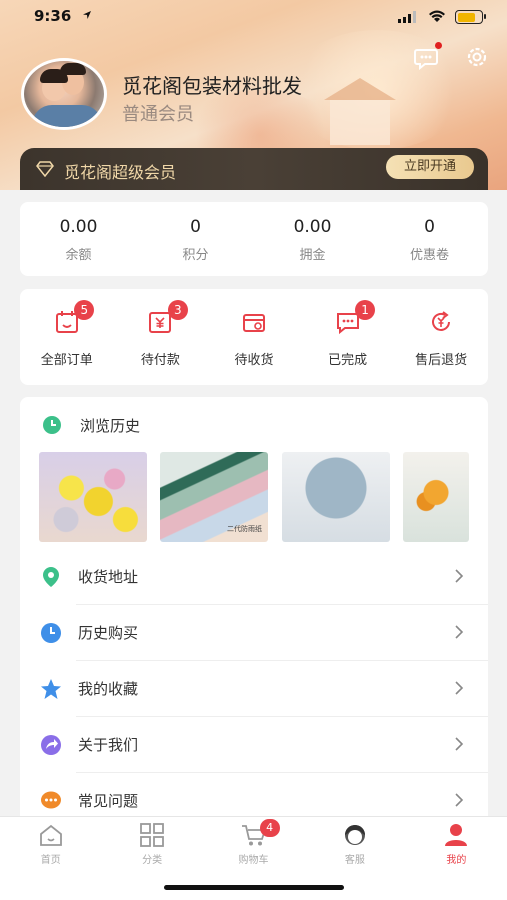 The height and width of the screenshot is (900, 507). Describe the element at coordinates (429, 255) in the screenshot. I see `stat-label: 优惠卷` at that location.